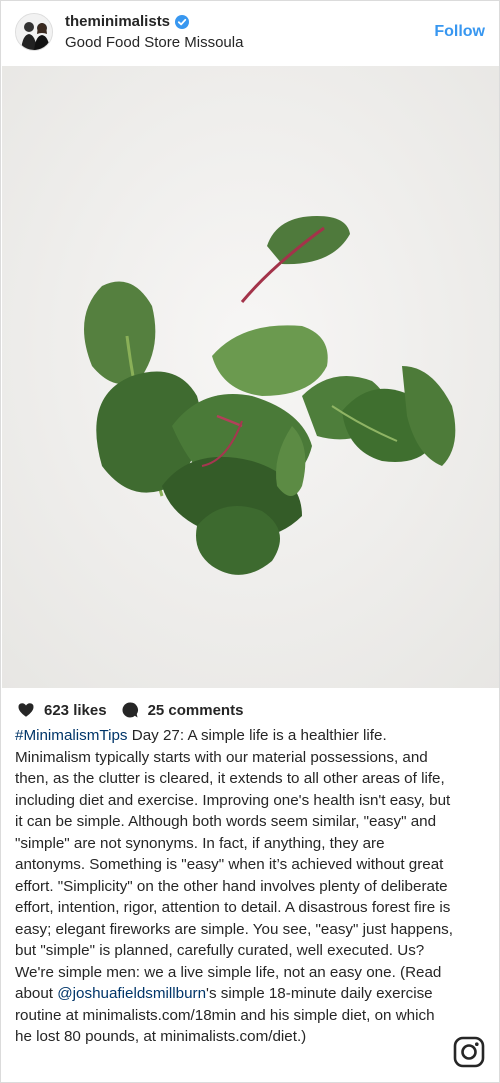 This screenshot has height=1083, width=500. What do you see at coordinates (34, 32) in the screenshot?
I see `avatar` at bounding box center [34, 32].